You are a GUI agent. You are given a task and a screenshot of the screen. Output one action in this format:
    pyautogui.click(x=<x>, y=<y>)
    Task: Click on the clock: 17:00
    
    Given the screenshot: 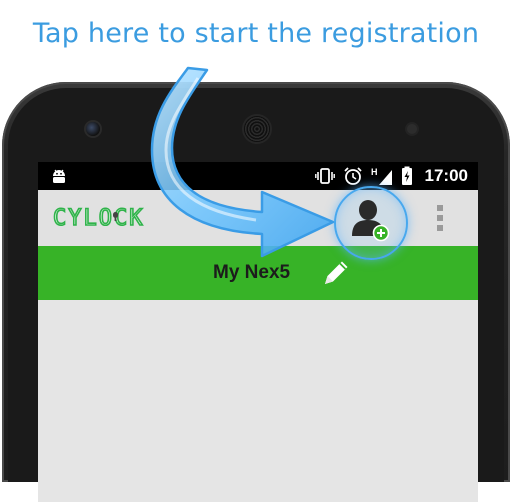 What is the action you would take?
    pyautogui.click(x=446, y=175)
    